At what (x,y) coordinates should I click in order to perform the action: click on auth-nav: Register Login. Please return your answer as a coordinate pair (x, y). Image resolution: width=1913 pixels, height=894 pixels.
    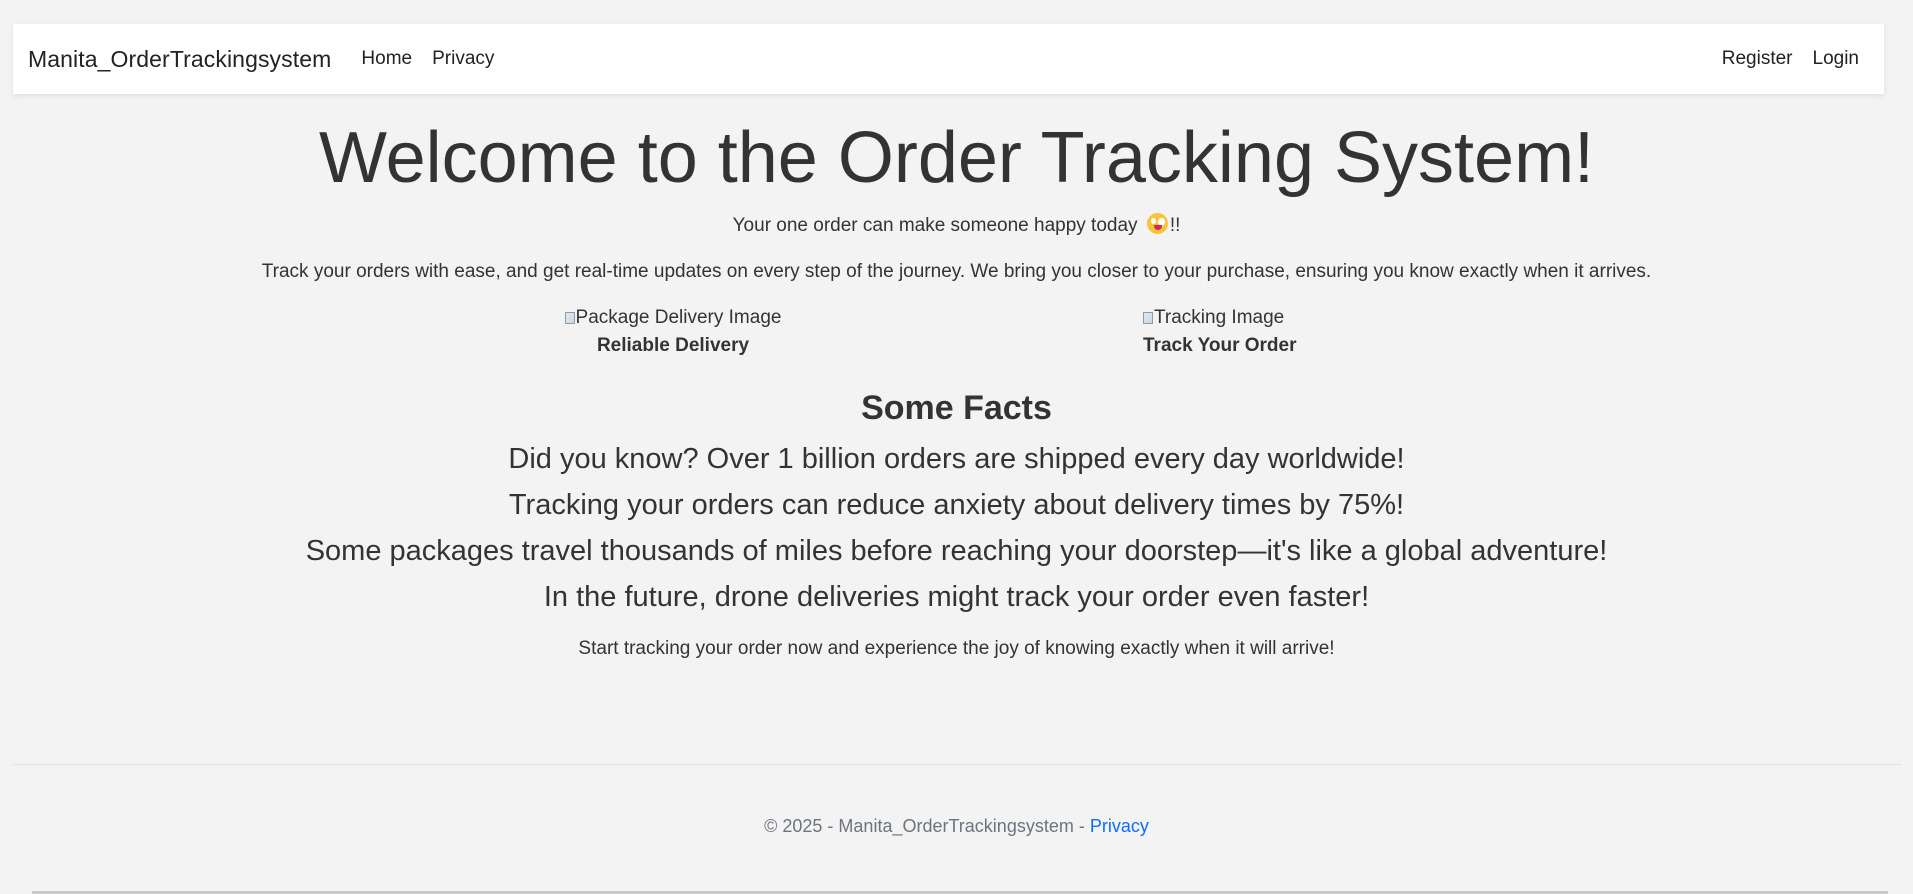
    Looking at the image, I should click on (1795, 59).